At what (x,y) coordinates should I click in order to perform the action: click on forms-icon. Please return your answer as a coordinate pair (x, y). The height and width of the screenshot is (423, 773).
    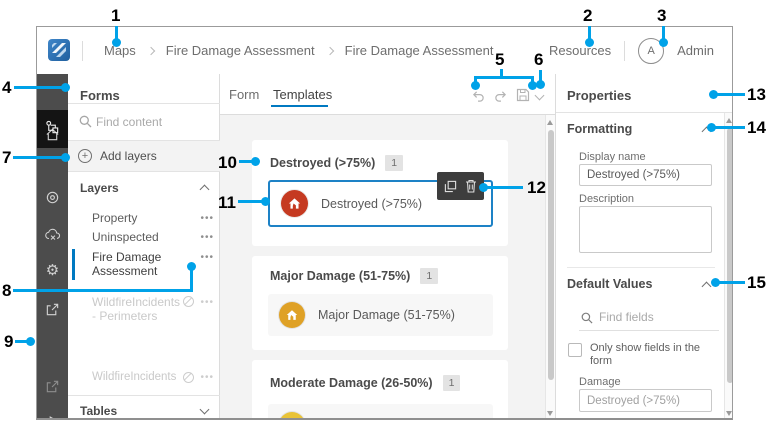
    Looking at the image, I should click on (52, 127).